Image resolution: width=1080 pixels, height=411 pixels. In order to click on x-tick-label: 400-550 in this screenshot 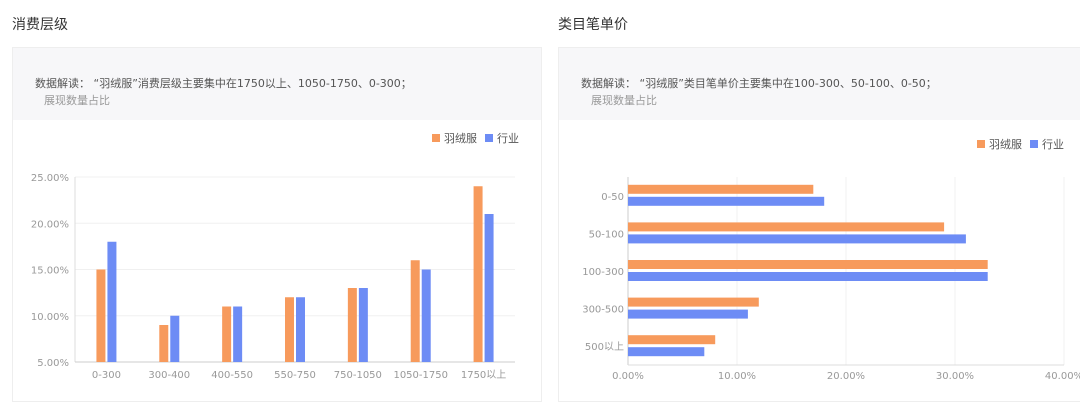, I will do `click(232, 375)`.